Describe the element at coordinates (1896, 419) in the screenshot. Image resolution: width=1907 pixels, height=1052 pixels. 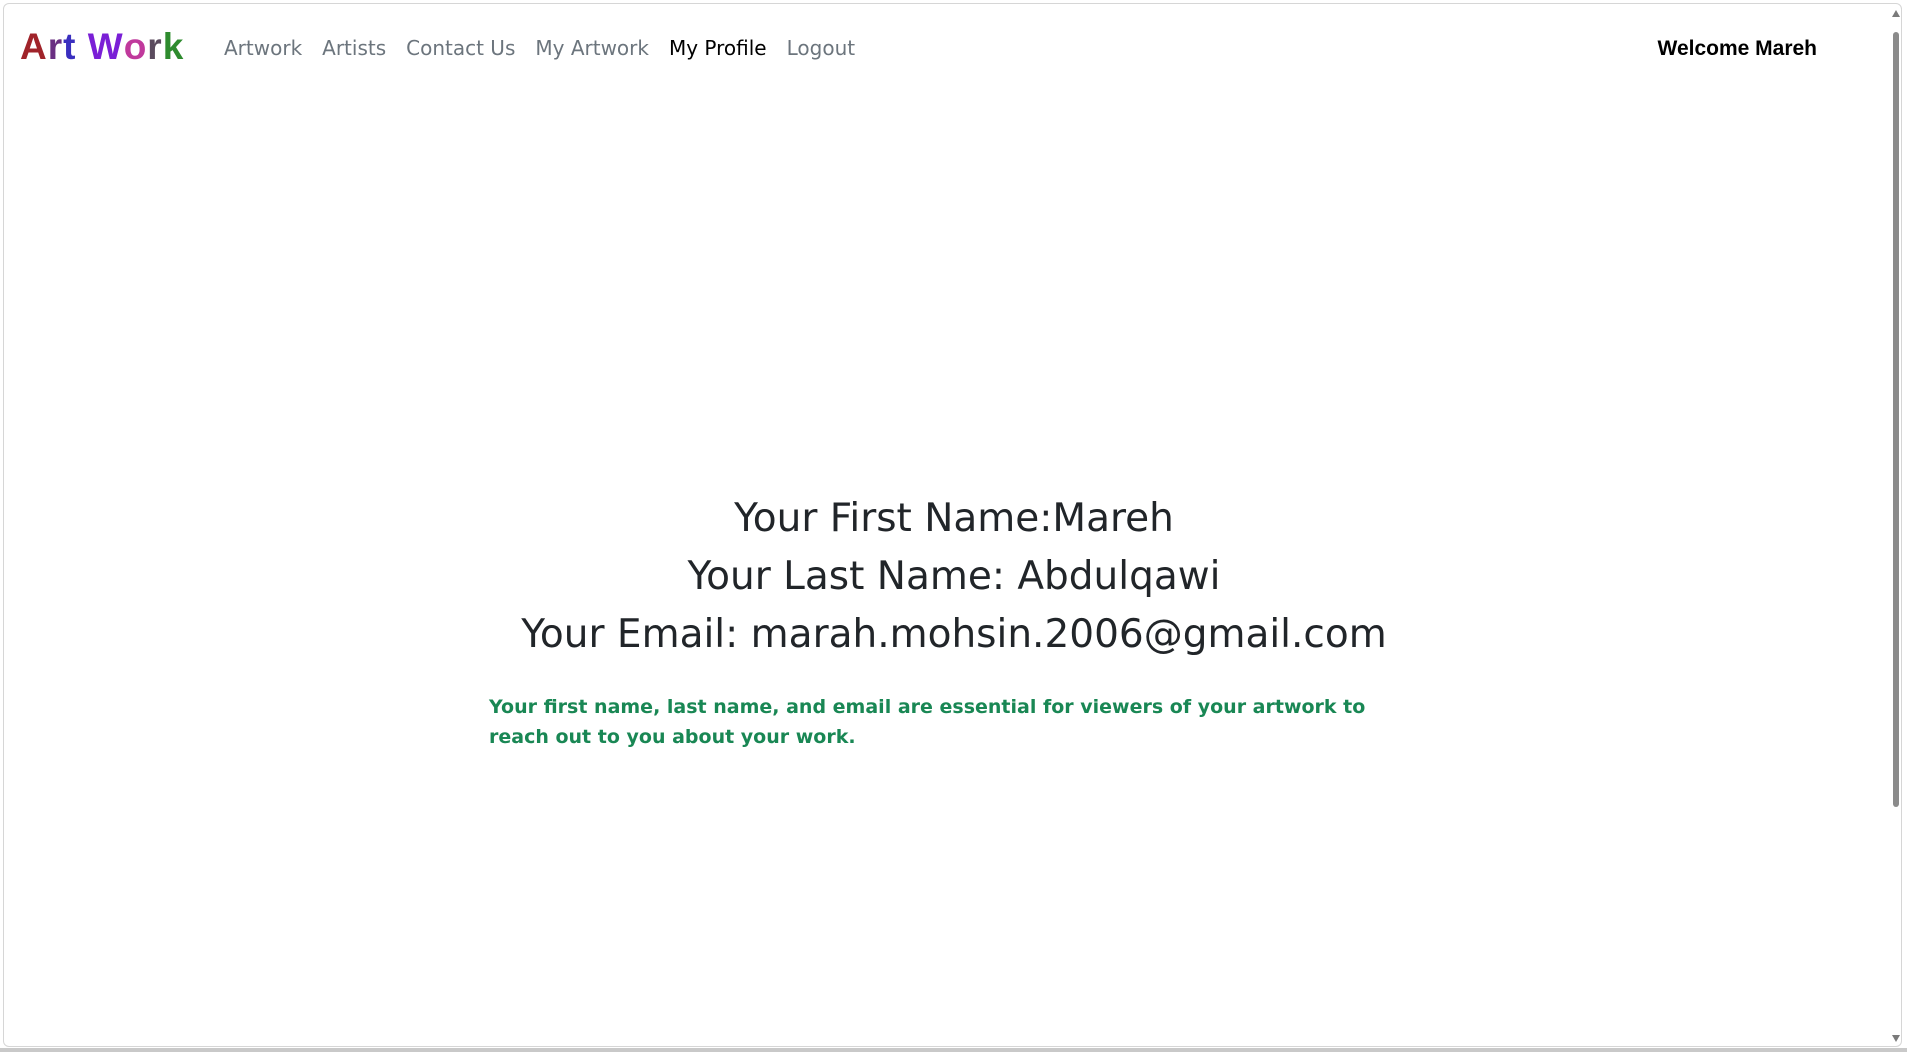
I see `scrollbar-thumb` at that location.